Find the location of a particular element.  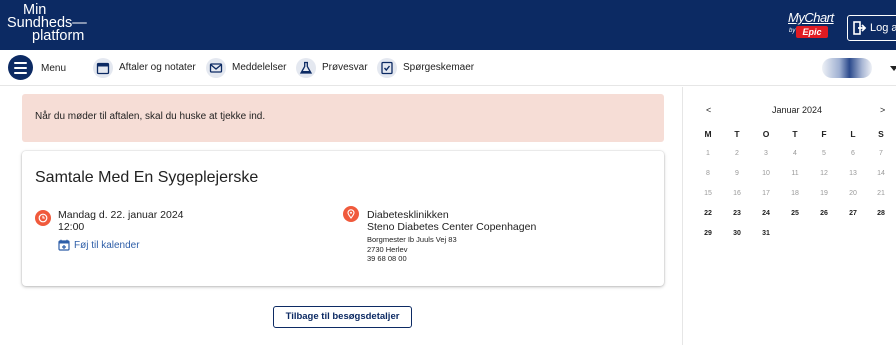

phone-number: 39 68 08 00 is located at coordinates (387, 258).